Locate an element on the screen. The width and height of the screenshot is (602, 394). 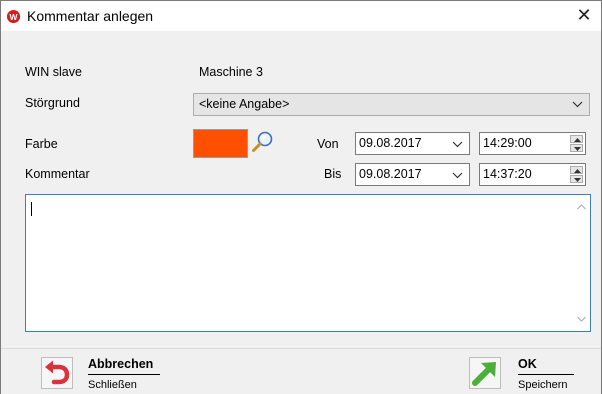
bis-date-picker: 09.08.2017 is located at coordinates (412, 174).